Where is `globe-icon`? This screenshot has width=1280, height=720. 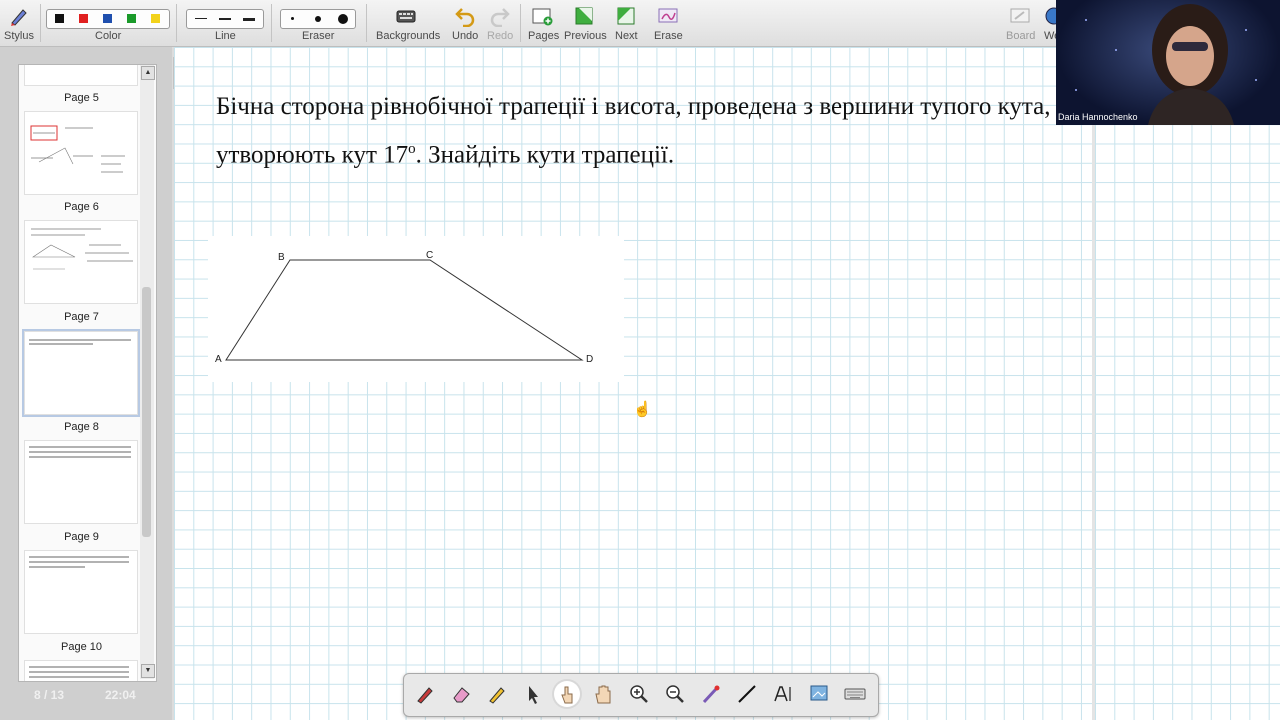
globe-icon is located at coordinates (1050, 16).